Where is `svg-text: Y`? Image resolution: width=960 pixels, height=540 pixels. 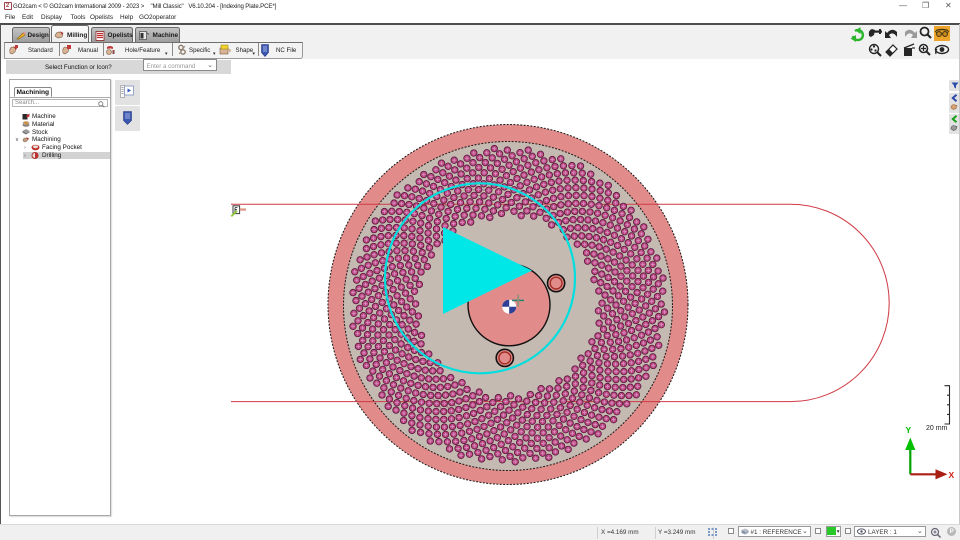 svg-text: Y is located at coordinates (909, 430).